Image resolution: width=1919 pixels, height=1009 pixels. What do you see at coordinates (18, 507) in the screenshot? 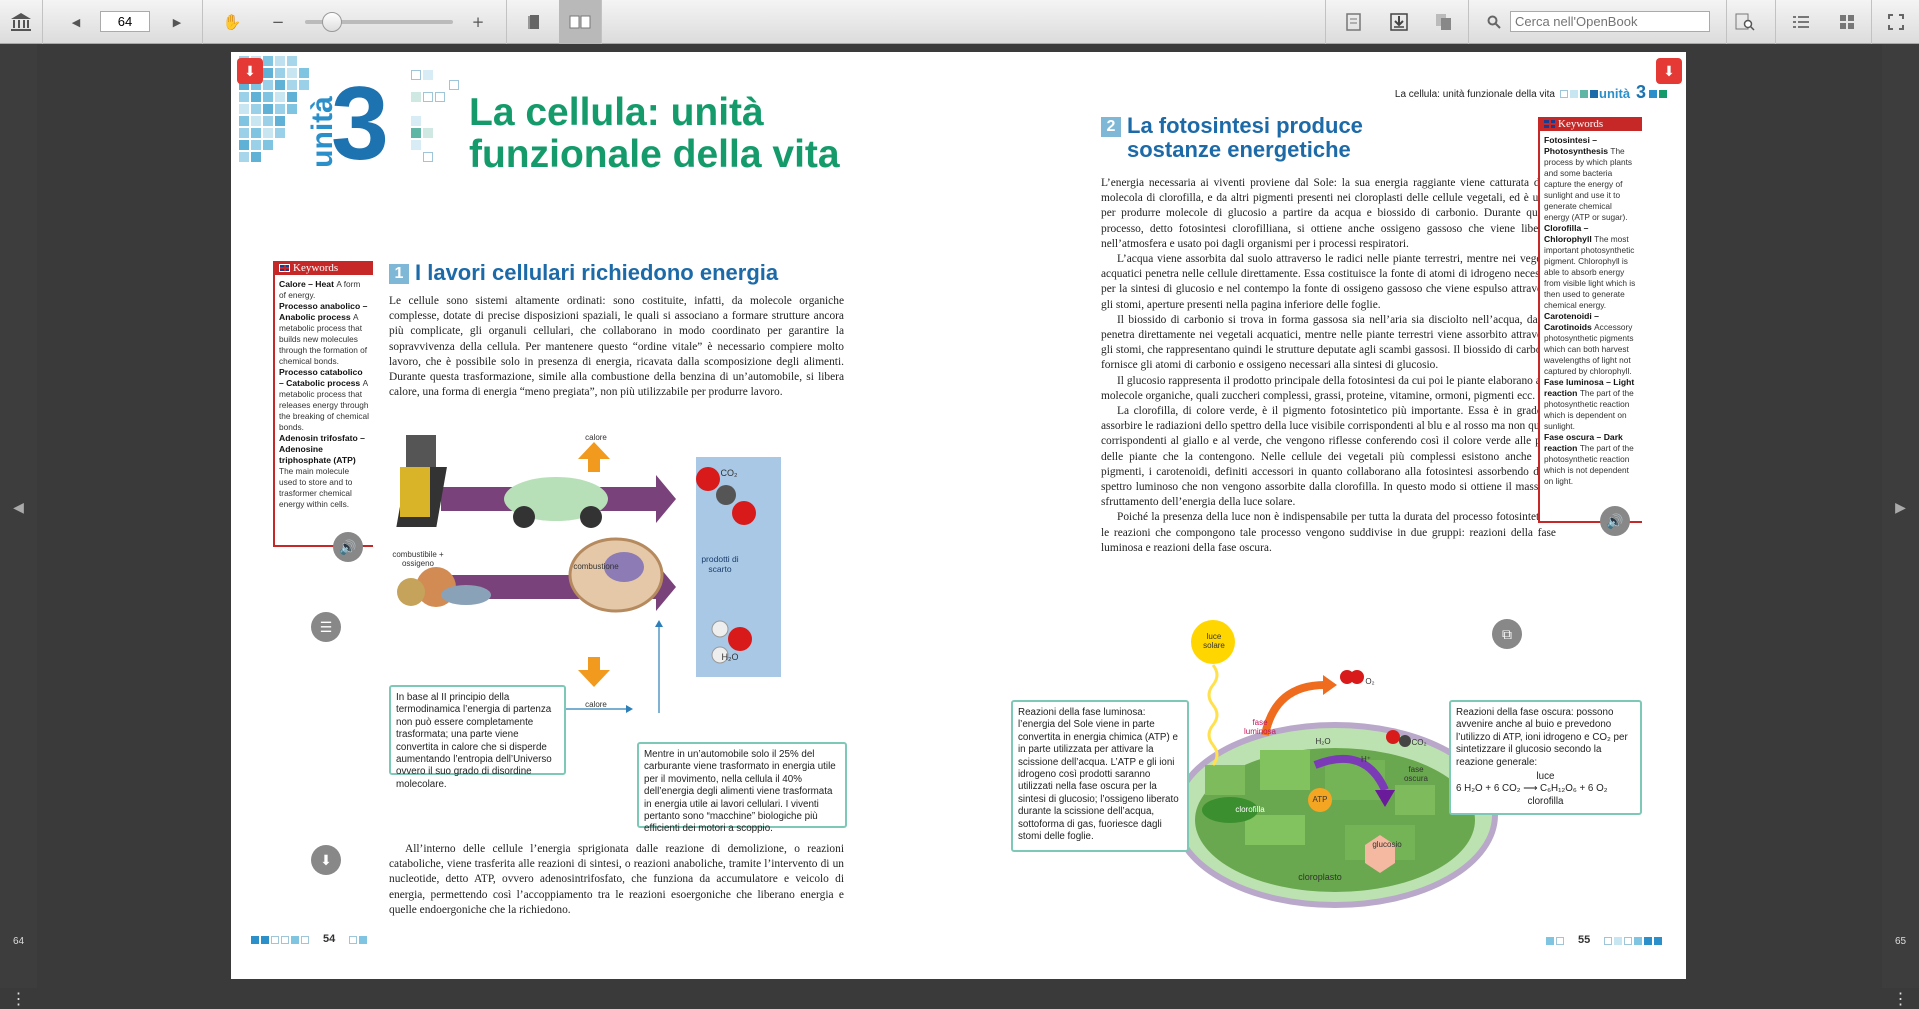
I see `previous-spread-arrow: ◀` at bounding box center [18, 507].